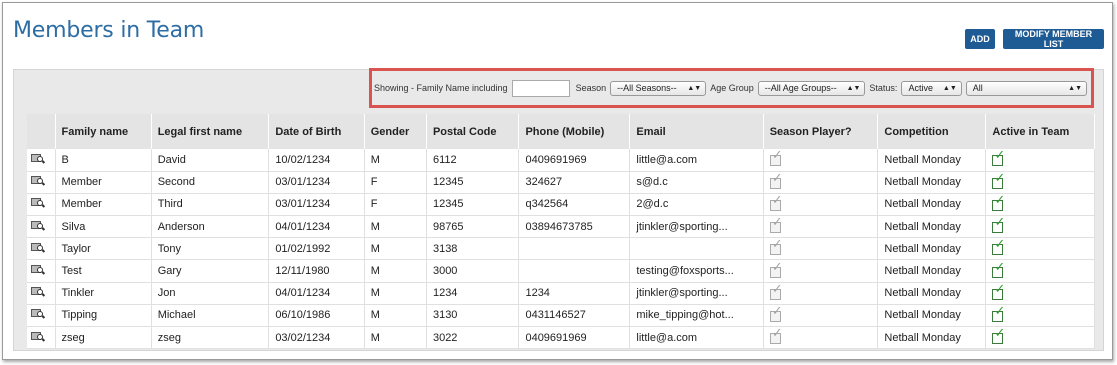  I want to click on type-select-value: All, so click(977, 88).